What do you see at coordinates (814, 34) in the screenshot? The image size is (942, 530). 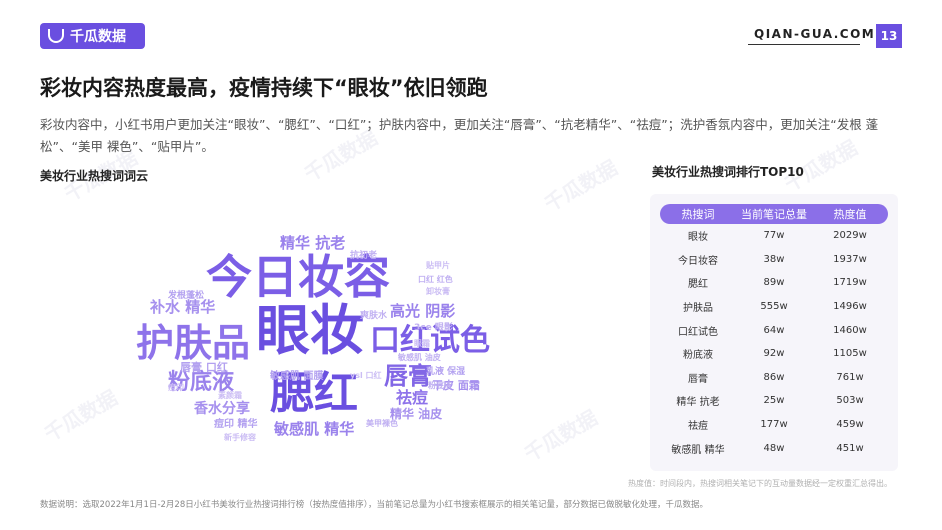 I see `site-url: QIAN-GUA.COM` at bounding box center [814, 34].